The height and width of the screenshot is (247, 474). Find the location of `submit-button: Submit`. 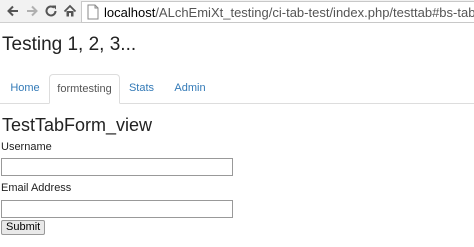

submit-button: Submit is located at coordinates (23, 227).